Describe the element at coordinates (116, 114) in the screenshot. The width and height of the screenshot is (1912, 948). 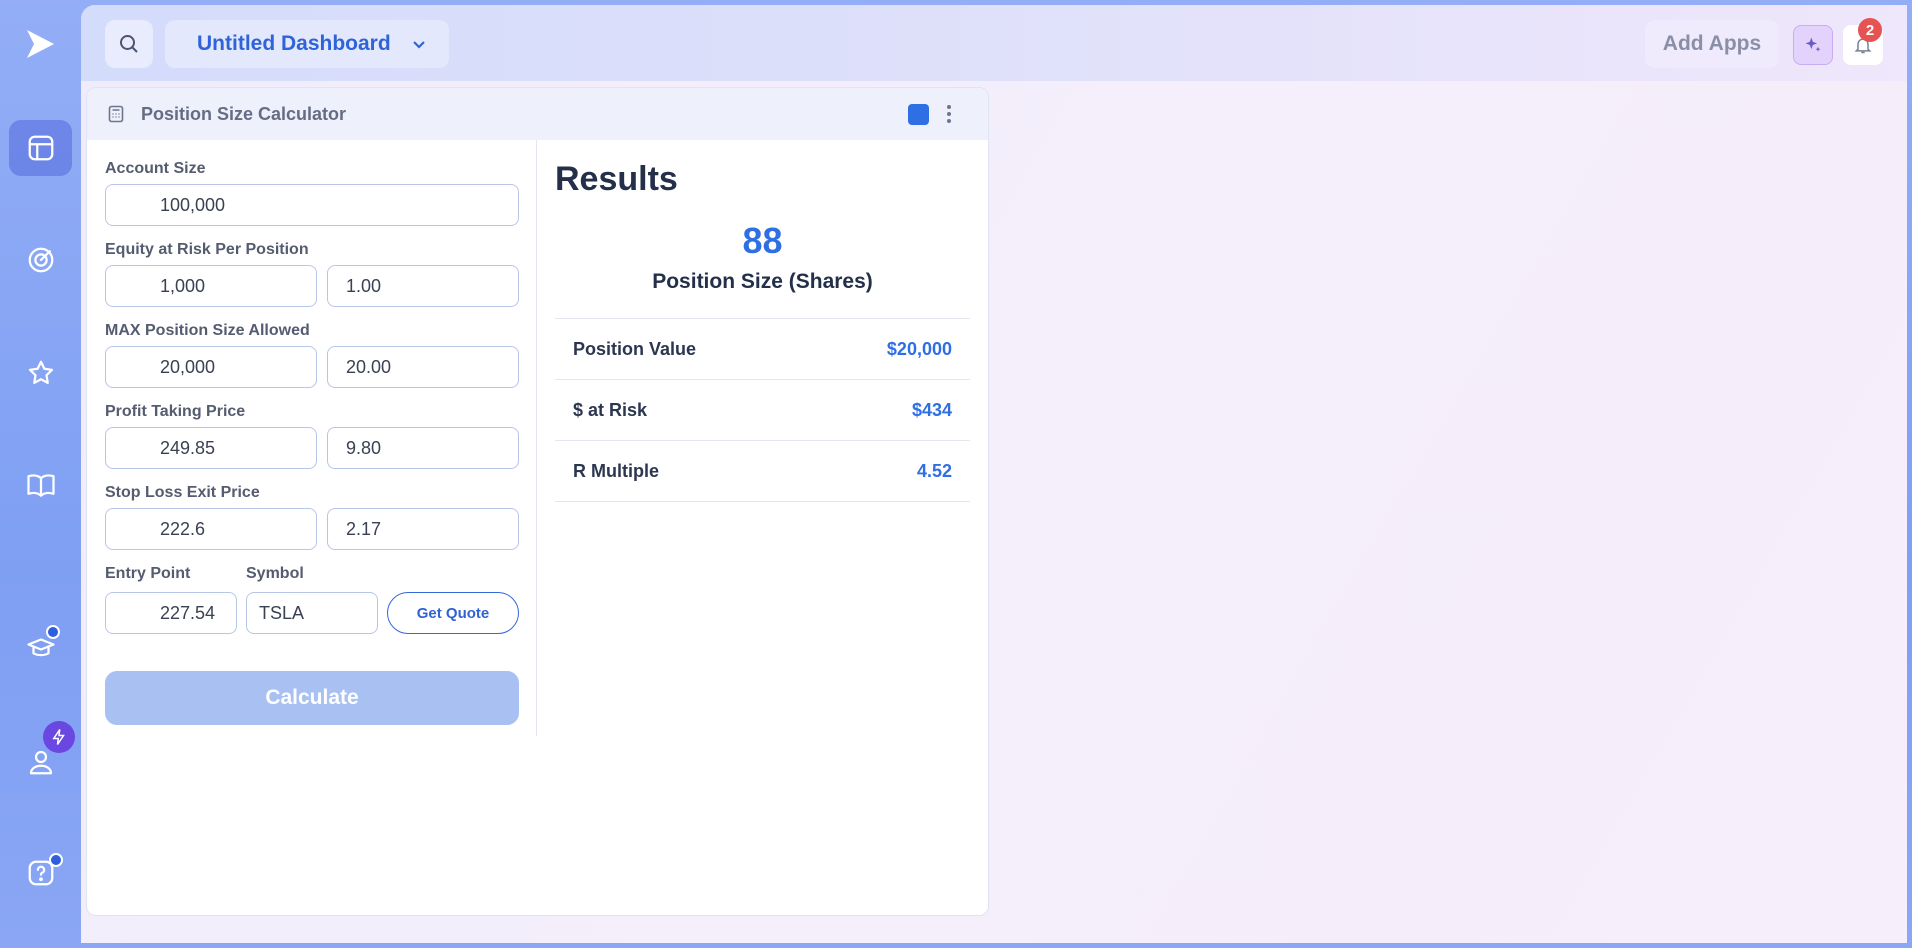
I see `calculator-icon` at that location.